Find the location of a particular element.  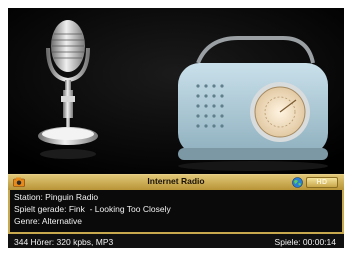

hd-badge: HD is located at coordinates (322, 182).